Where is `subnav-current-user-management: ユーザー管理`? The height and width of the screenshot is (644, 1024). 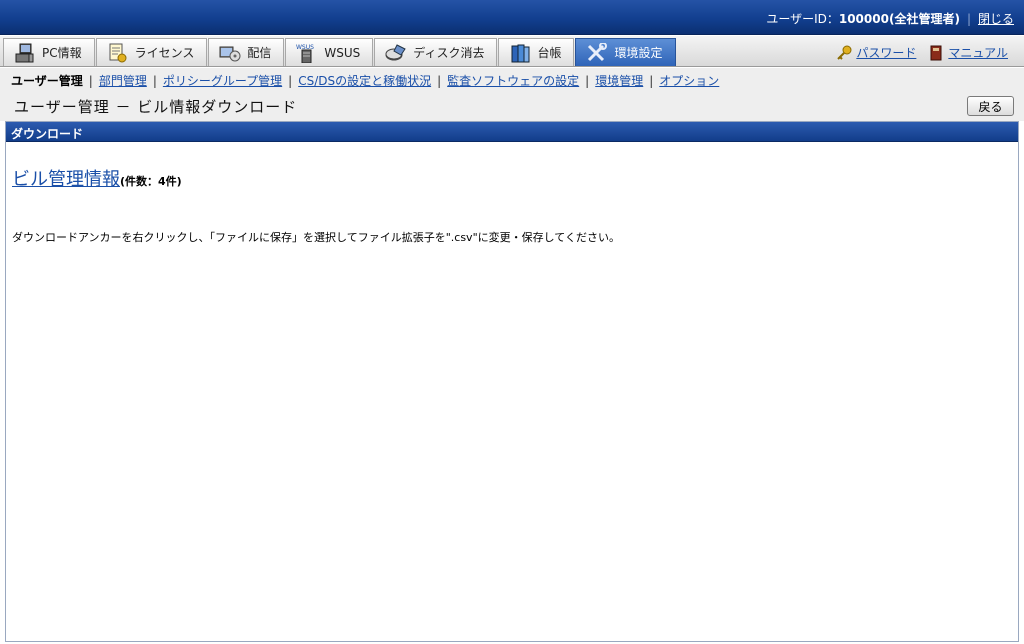 subnav-current-user-management: ユーザー管理 is located at coordinates (47, 81).